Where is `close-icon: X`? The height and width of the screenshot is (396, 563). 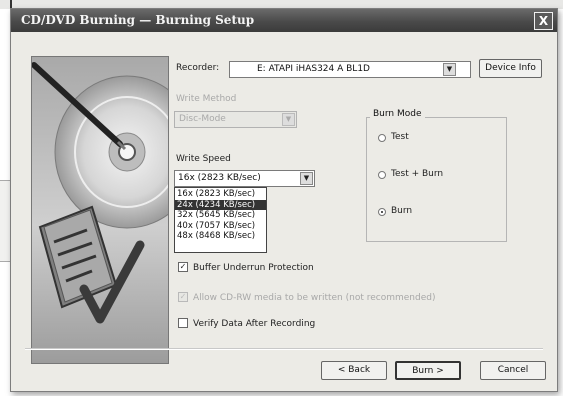
close-icon: X is located at coordinates (543, 21).